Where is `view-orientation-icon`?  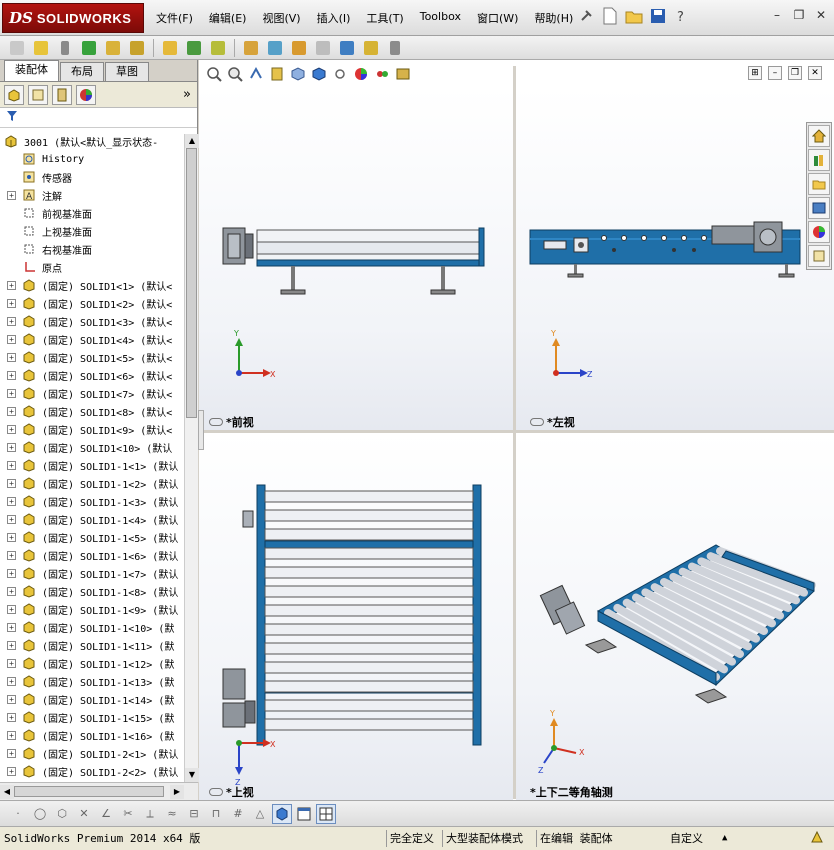 view-orientation-icon is located at coordinates (298, 74).